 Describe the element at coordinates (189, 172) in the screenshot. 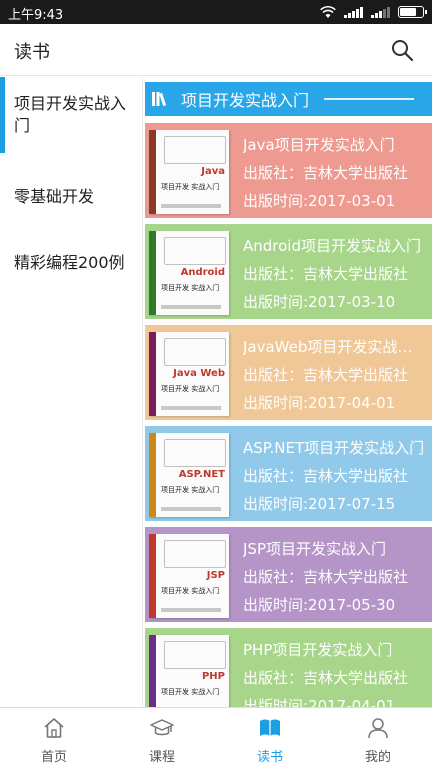

I see `book-cover: Java 项目开发 实战入门` at that location.